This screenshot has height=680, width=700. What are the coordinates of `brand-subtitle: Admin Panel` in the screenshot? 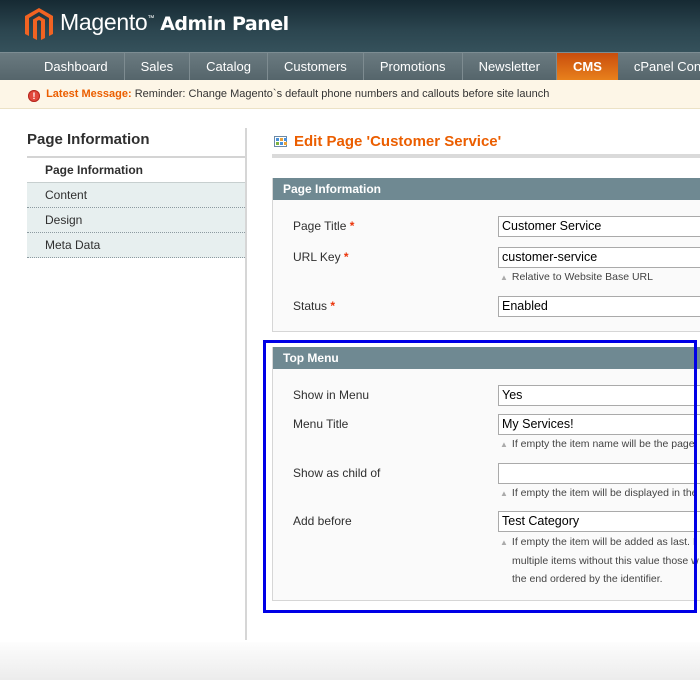 It's located at (224, 24).